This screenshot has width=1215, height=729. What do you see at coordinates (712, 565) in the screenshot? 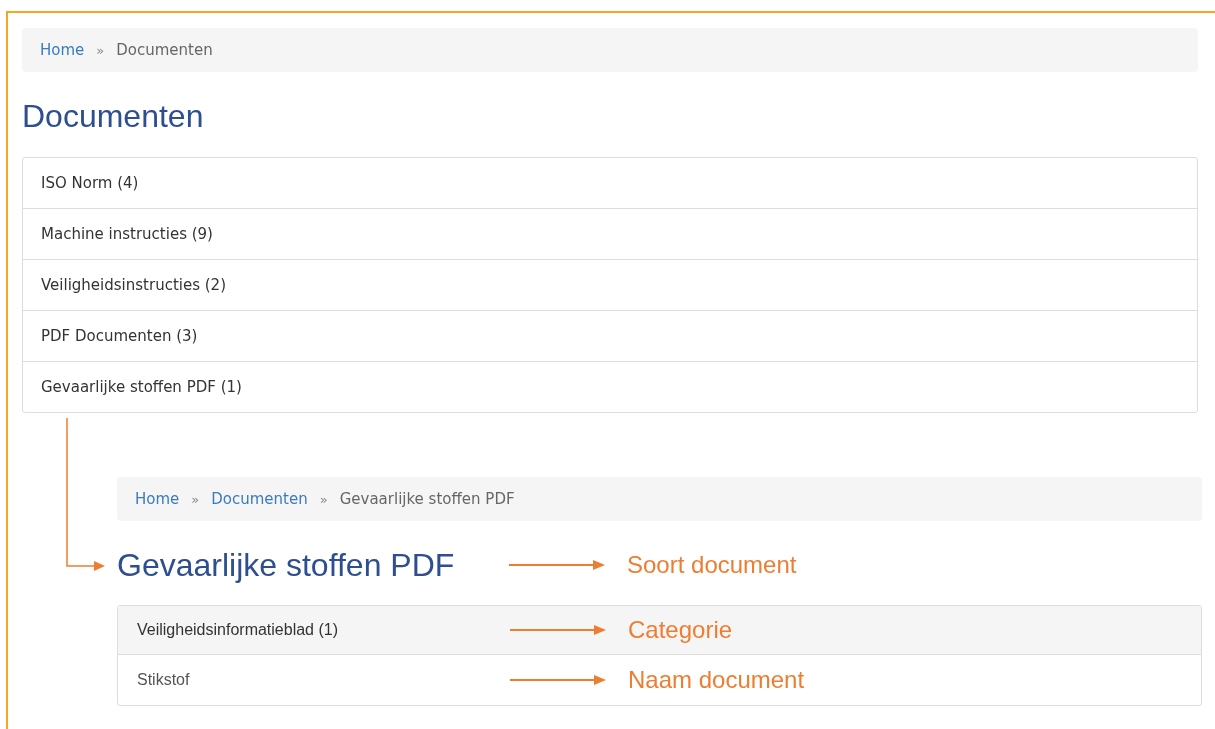
I see `annotation-label: Soort document` at bounding box center [712, 565].